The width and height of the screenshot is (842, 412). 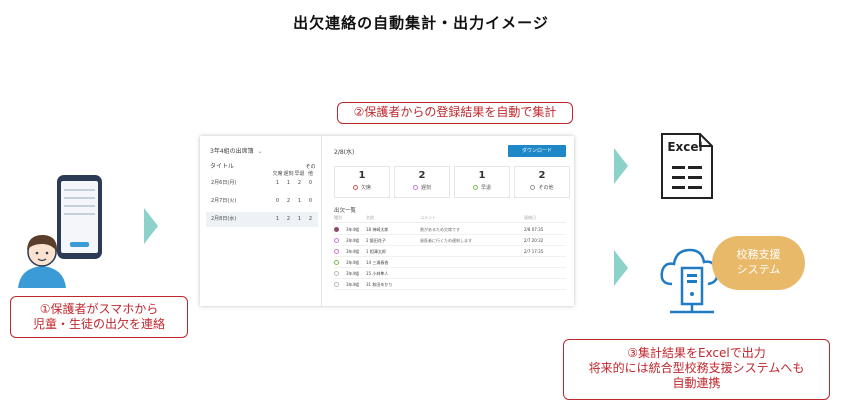 I want to click on row-name: 15 小林隼人, so click(x=377, y=273).